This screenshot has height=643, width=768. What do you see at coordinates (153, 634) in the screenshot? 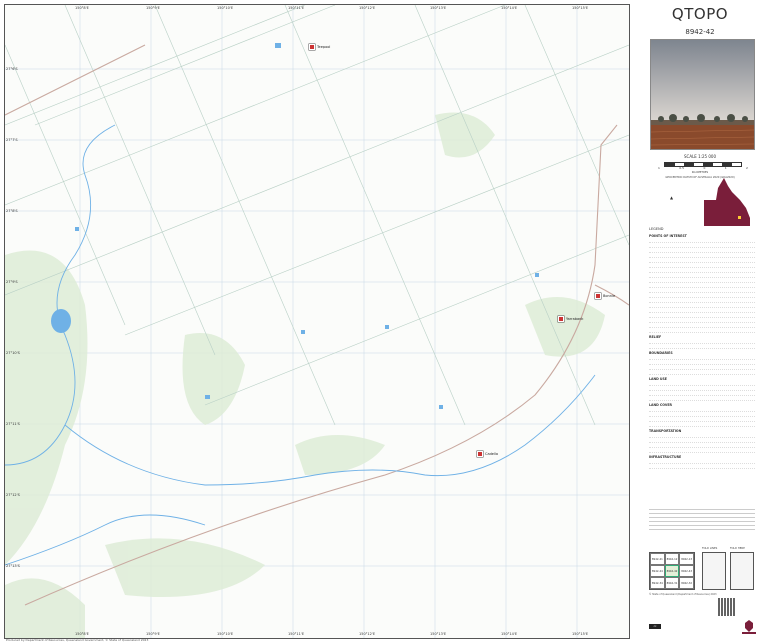
I see `bottom-tick: 150°9'E` at bounding box center [153, 634].